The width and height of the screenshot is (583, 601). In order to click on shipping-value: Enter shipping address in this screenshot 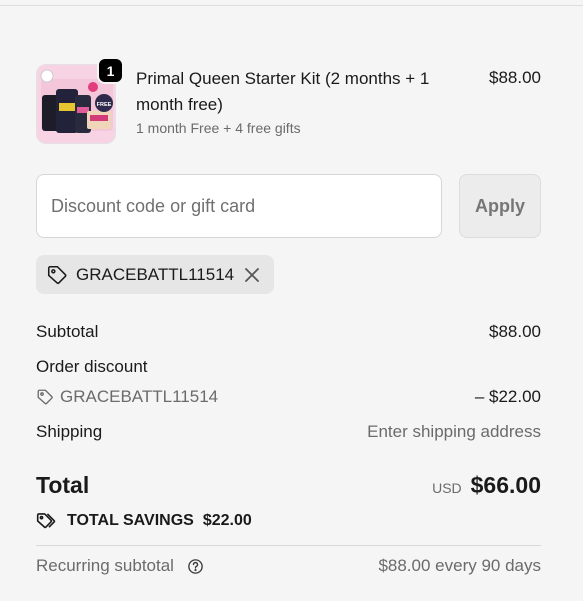, I will do `click(454, 431)`.